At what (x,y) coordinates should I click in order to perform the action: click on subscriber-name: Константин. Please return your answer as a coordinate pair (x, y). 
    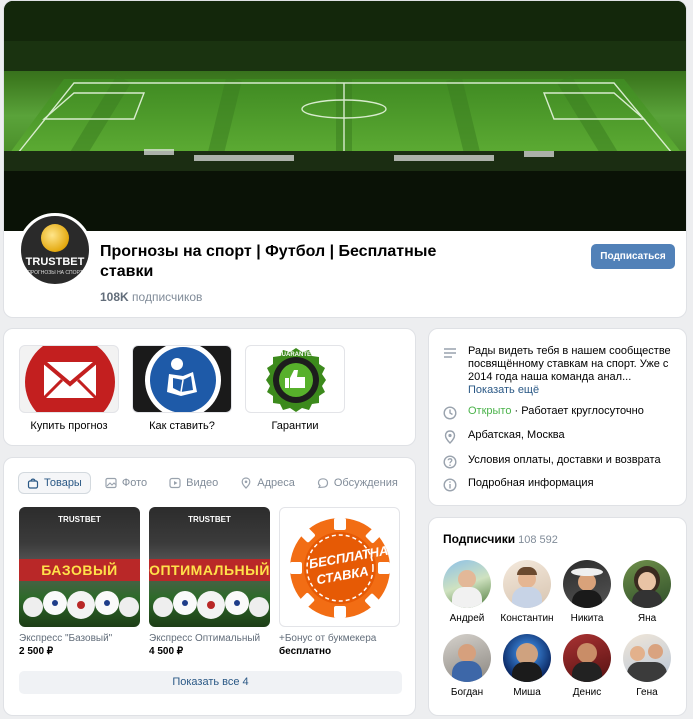
    Looking at the image, I should click on (527, 618).